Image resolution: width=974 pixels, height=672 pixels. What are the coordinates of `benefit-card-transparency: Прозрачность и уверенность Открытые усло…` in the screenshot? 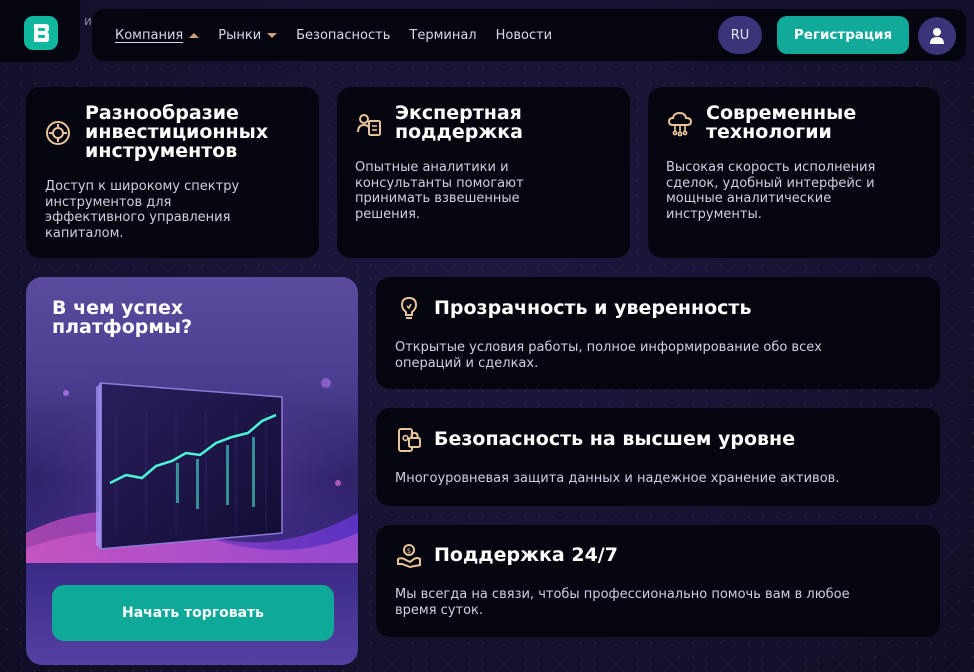 It's located at (658, 333).